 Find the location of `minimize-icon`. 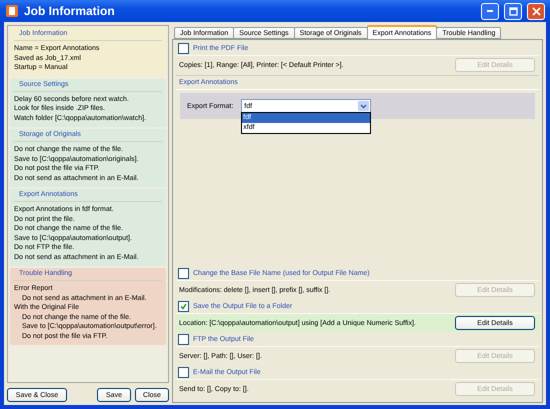

minimize-icon is located at coordinates (490, 11).